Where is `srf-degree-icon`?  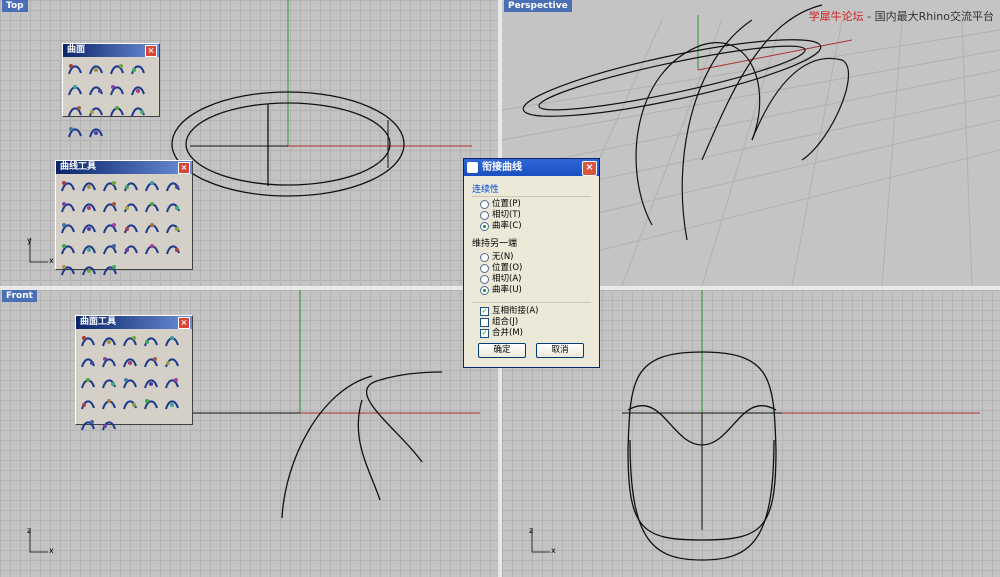
srf-degree-icon is located at coordinates (130, 383).